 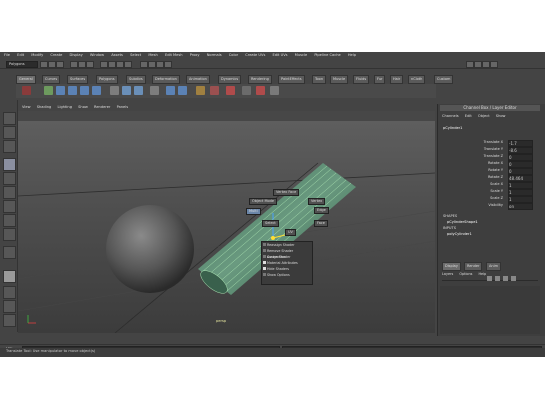 What do you see at coordinates (9, 178) in the screenshot?
I see `rotate-tool-icon` at bounding box center [9, 178].